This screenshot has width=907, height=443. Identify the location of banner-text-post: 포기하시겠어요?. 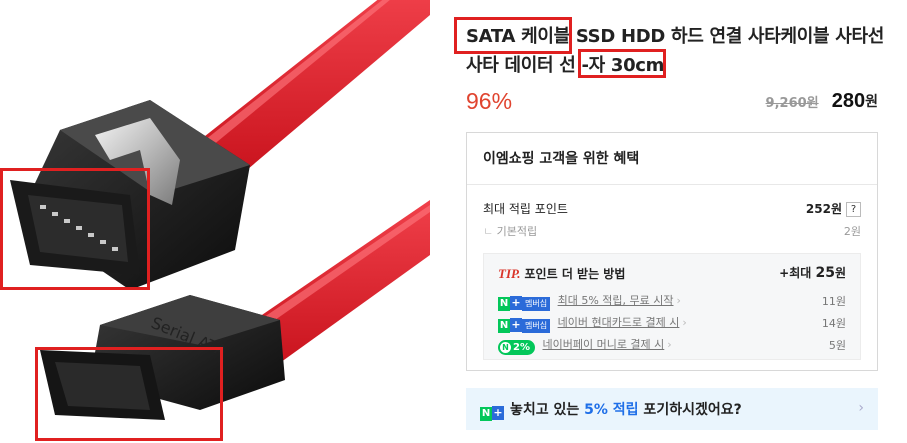
(690, 410).